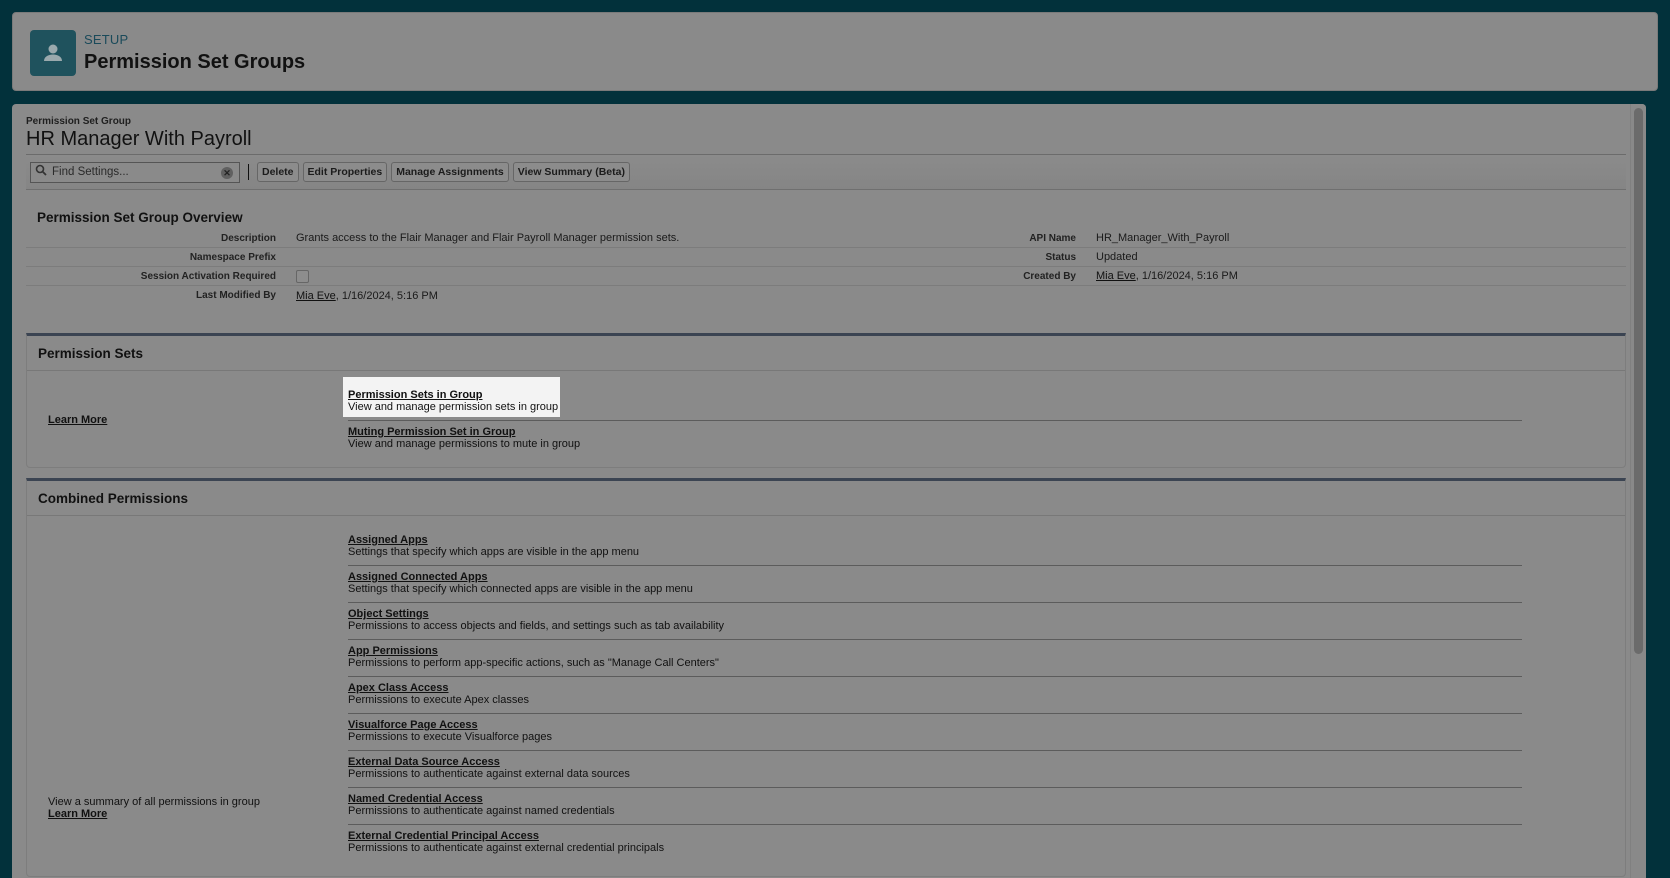 The height and width of the screenshot is (878, 1670). Describe the element at coordinates (935, 614) in the screenshot. I see `object-settings-link: Object Settings` at that location.